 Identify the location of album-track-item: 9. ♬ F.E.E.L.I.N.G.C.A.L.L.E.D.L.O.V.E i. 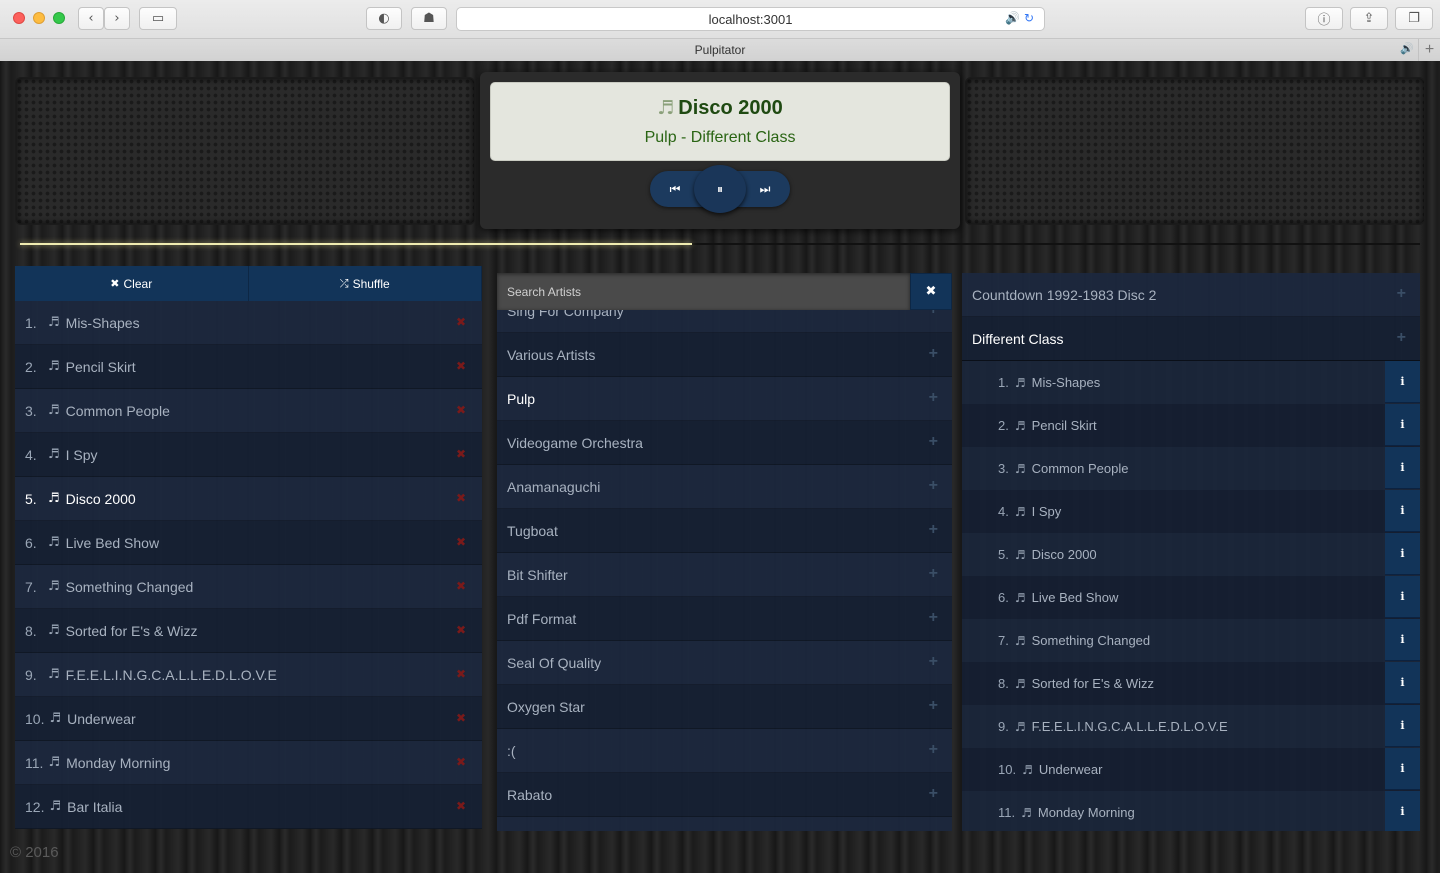
(1191, 726).